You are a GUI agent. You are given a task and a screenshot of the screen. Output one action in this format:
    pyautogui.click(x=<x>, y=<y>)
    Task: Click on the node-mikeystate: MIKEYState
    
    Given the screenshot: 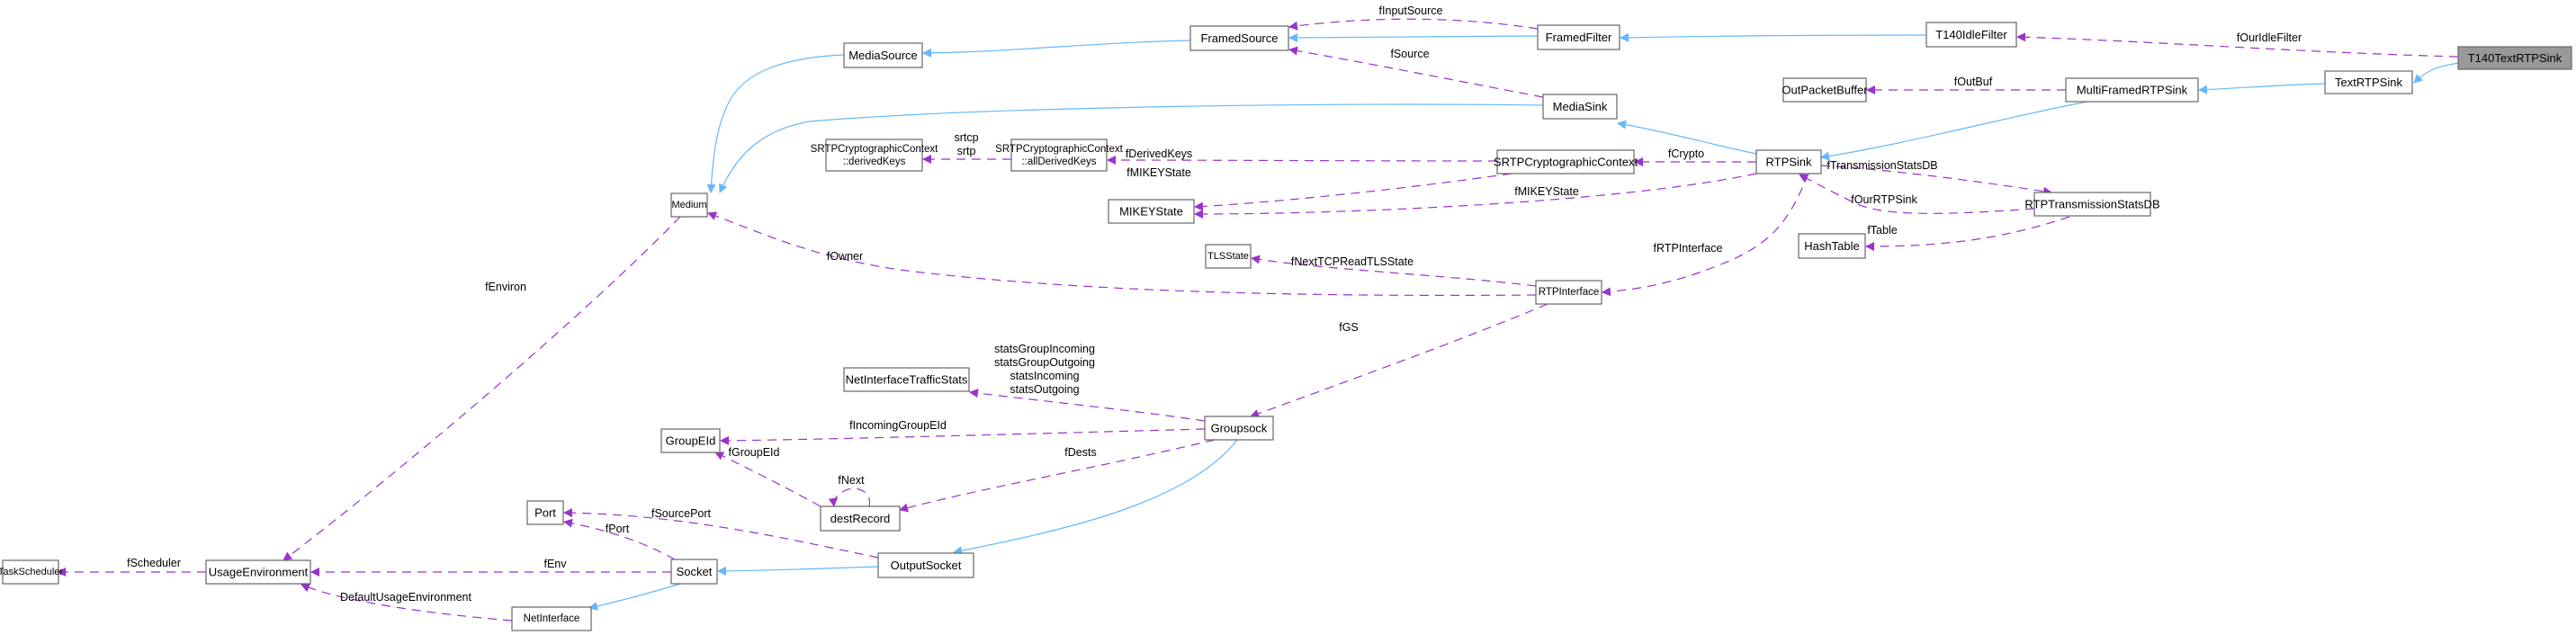 What is the action you would take?
    pyautogui.click(x=1152, y=211)
    